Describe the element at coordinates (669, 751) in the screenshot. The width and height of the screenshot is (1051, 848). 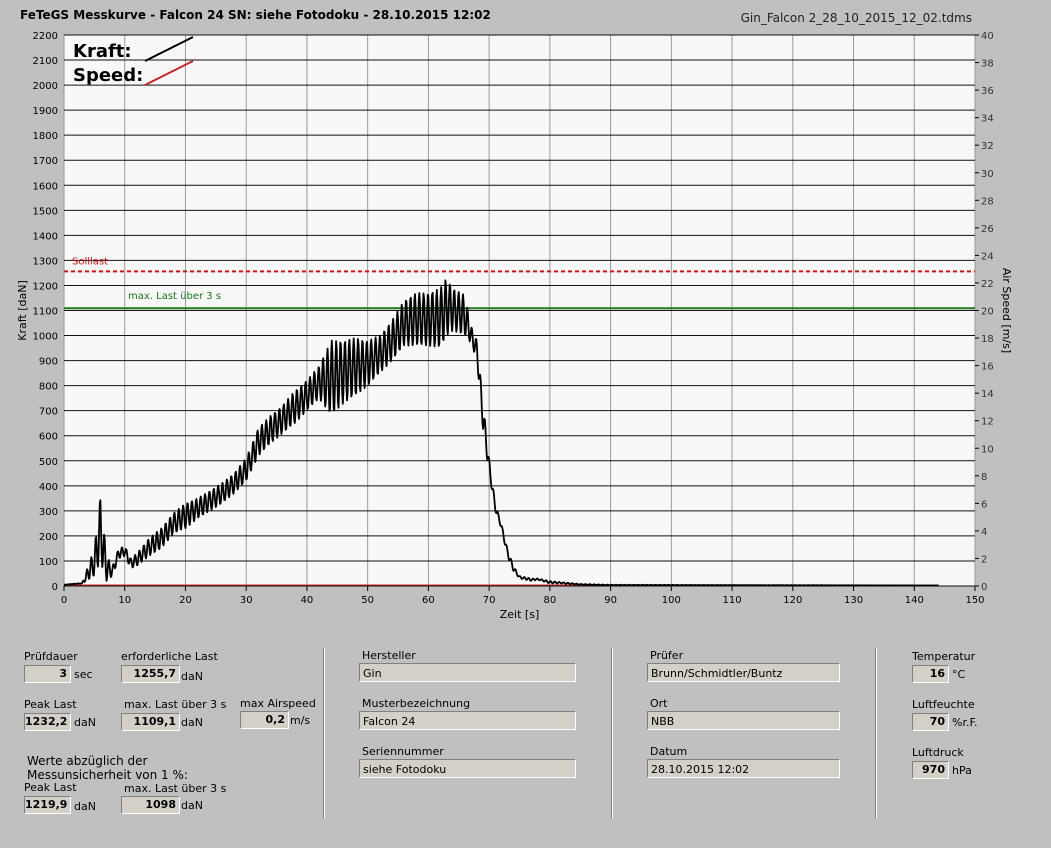
I see `datum-label: Datum` at that location.